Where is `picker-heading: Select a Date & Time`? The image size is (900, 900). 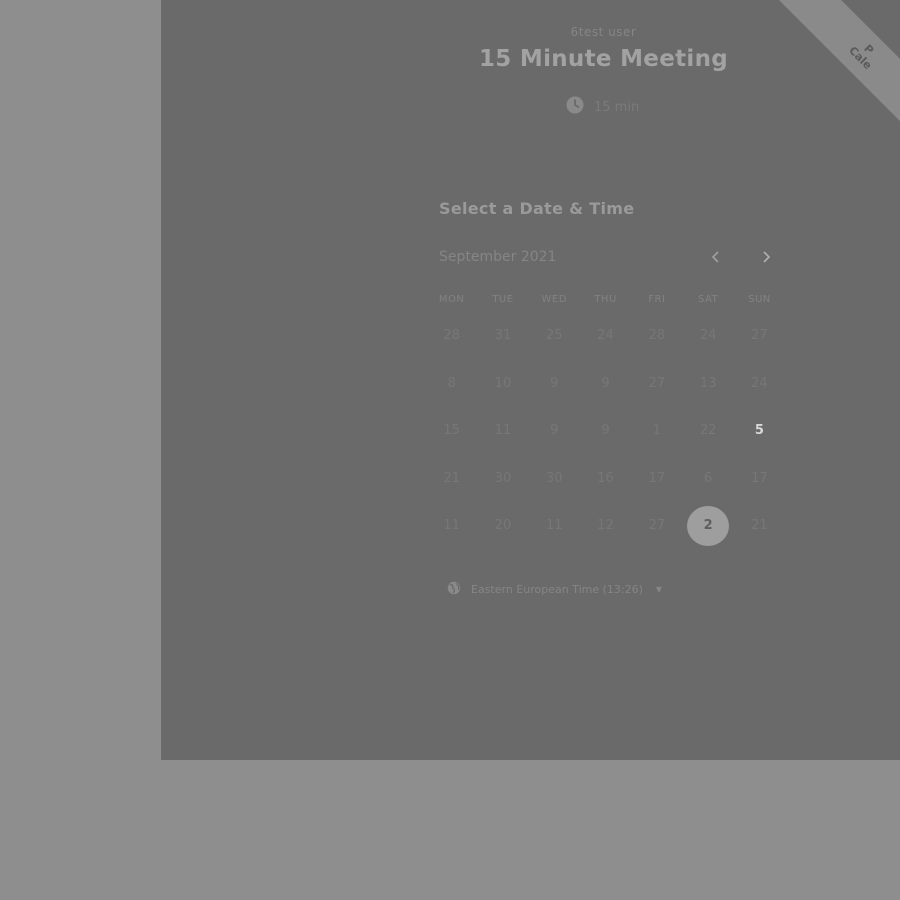
picker-heading: Select a Date & Time is located at coordinates (537, 208).